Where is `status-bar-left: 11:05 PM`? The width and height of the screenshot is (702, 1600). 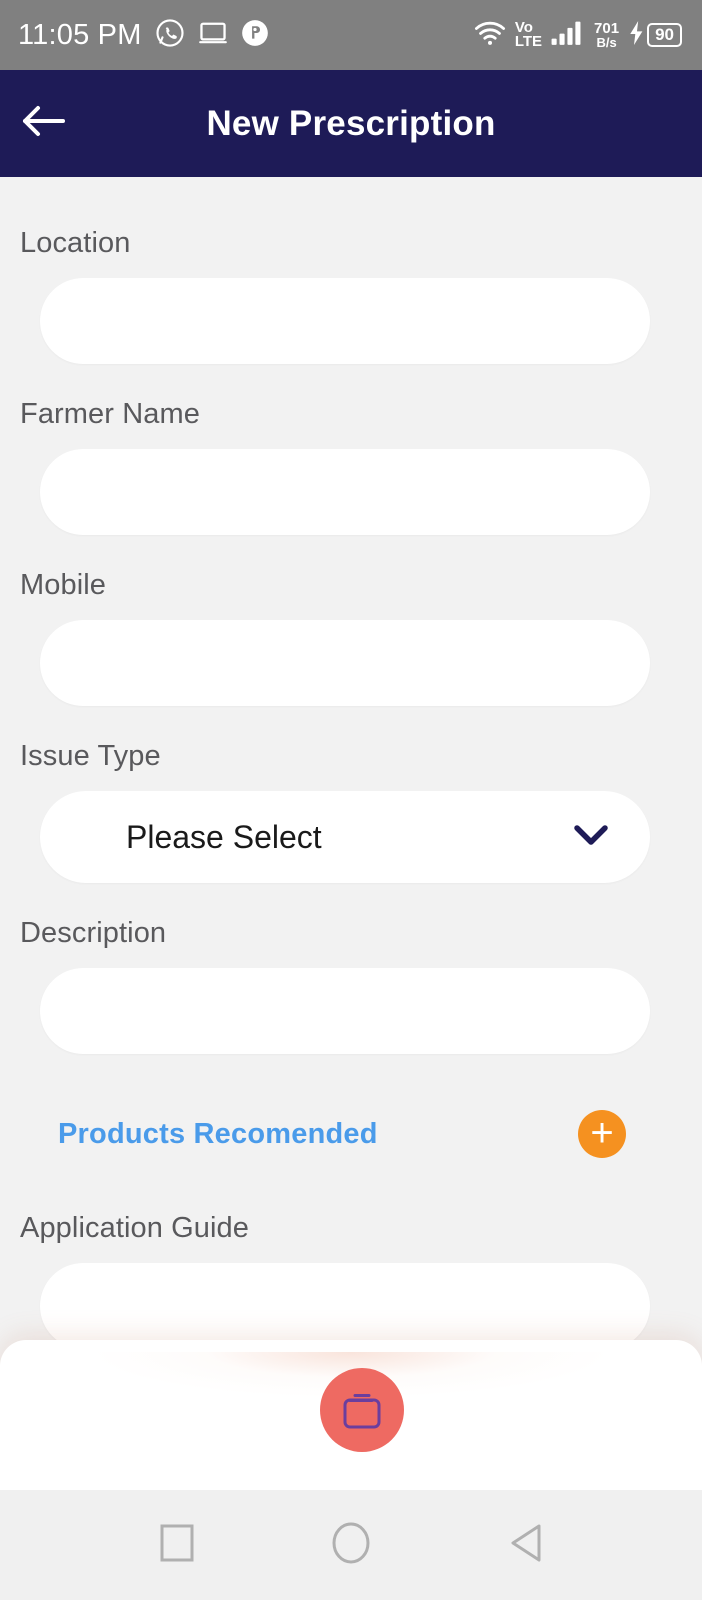
status-bar-left: 11:05 PM is located at coordinates (143, 35).